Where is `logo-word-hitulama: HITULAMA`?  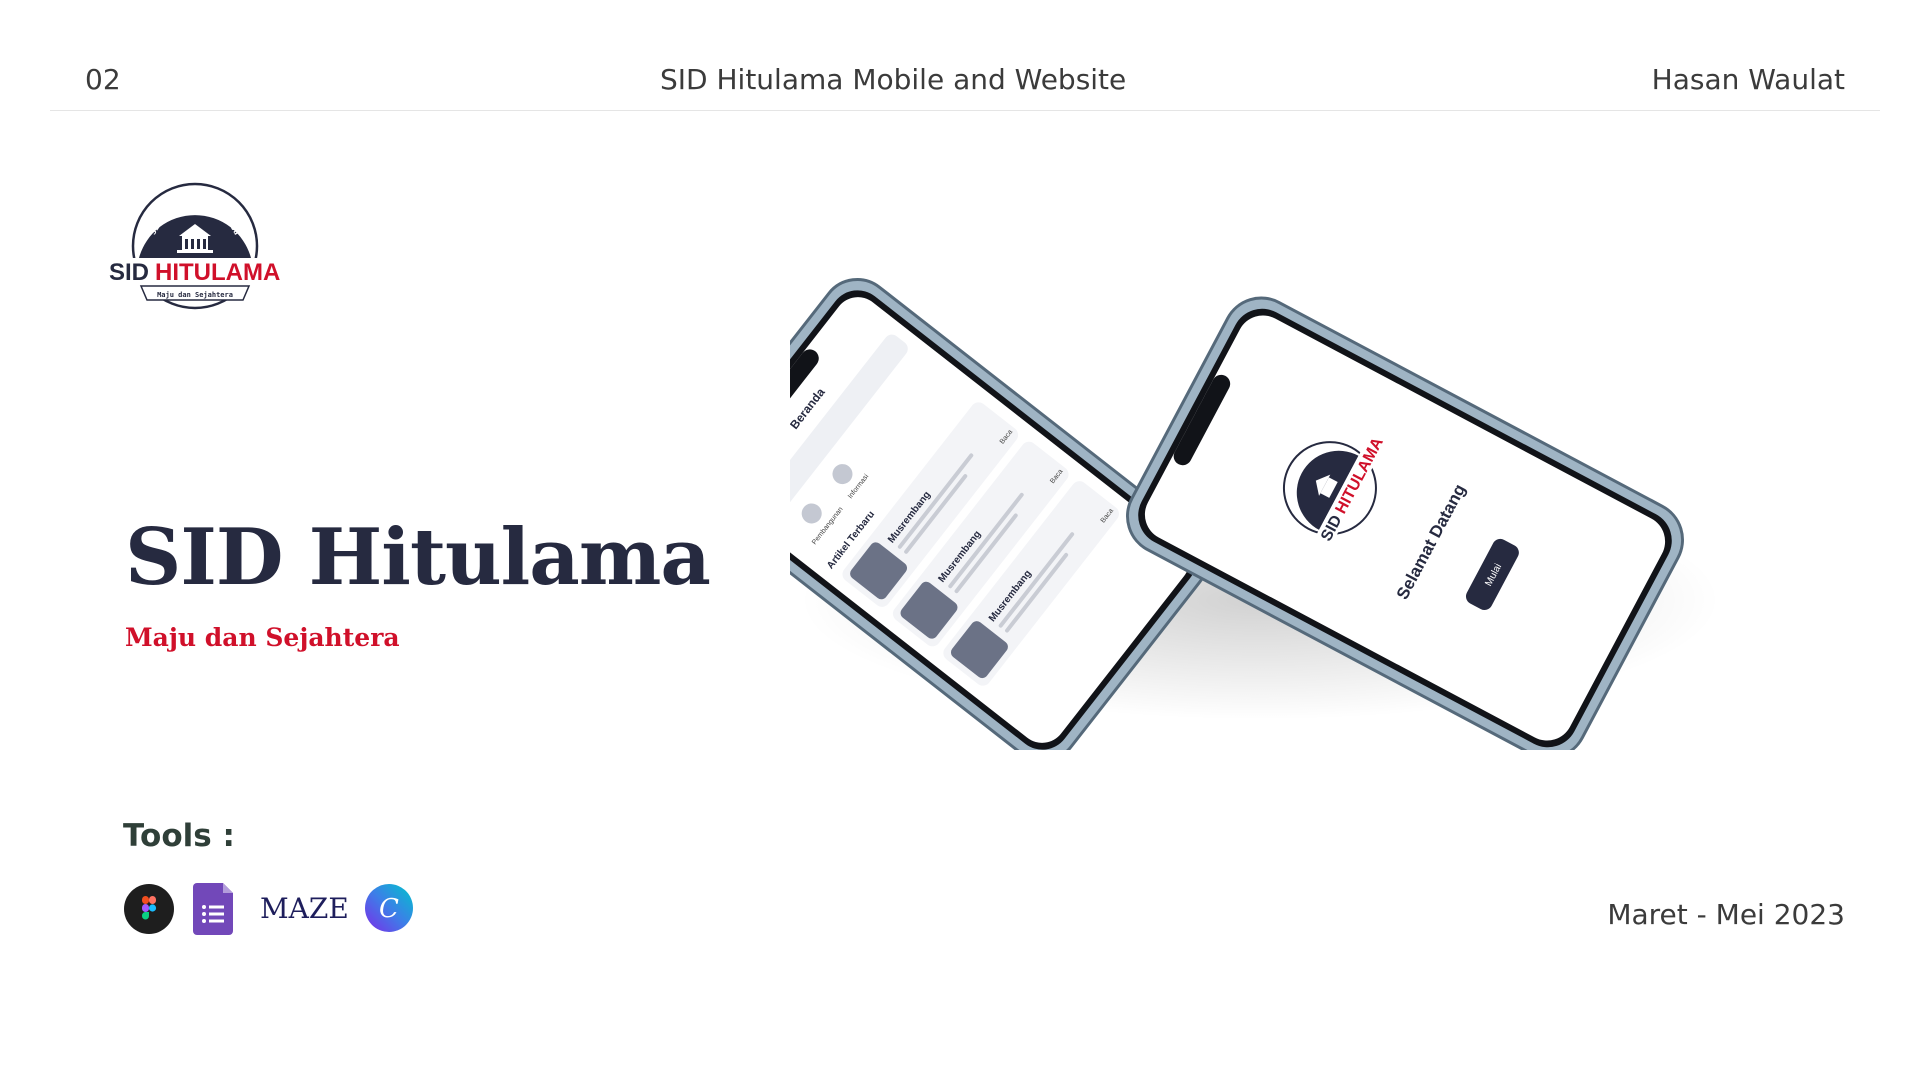
logo-word-hitulama: HITULAMA is located at coordinates (217, 272).